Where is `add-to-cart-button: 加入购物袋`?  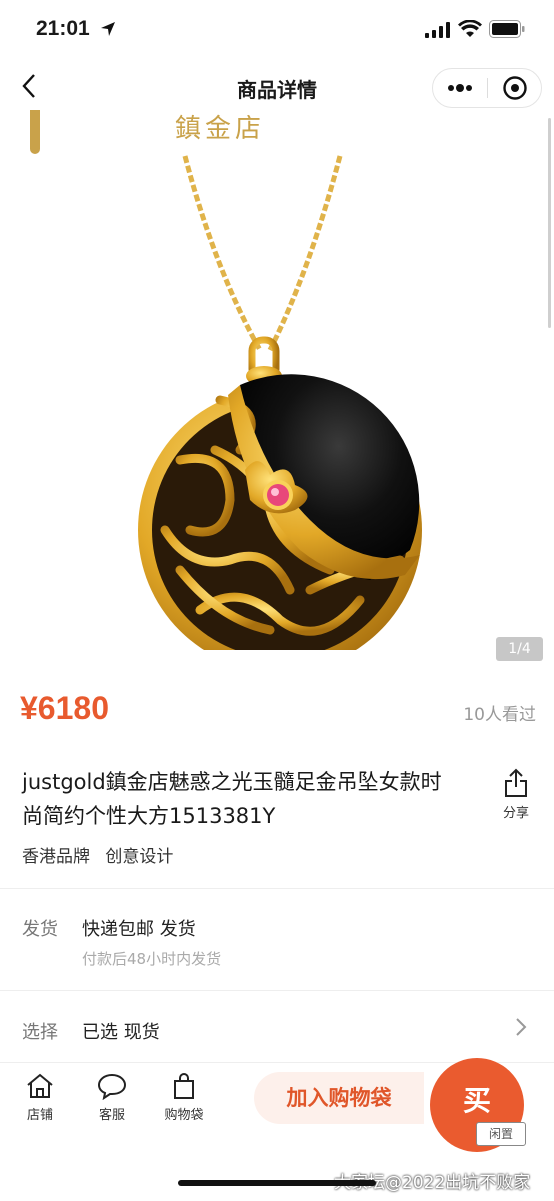 add-to-cart-button: 加入购物袋 is located at coordinates (339, 1098).